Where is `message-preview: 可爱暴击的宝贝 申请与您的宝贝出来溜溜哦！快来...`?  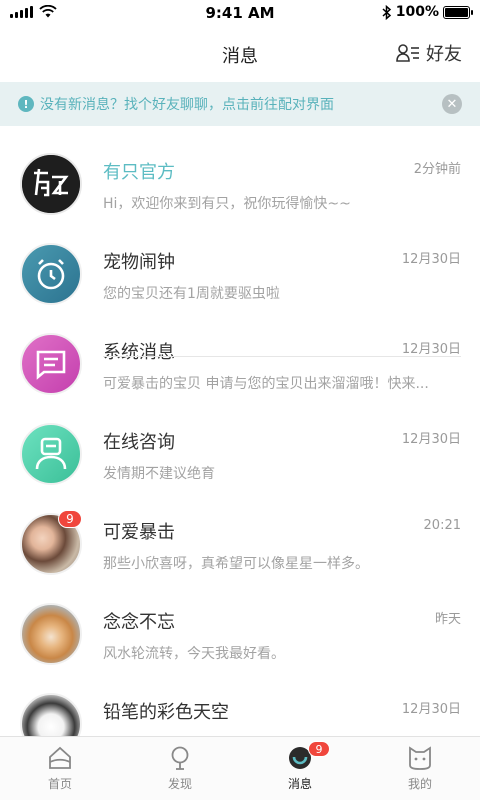
message-preview: 可爱暴击的宝贝 申请与您的宝贝出来溜溜哦！快来... is located at coordinates (266, 384).